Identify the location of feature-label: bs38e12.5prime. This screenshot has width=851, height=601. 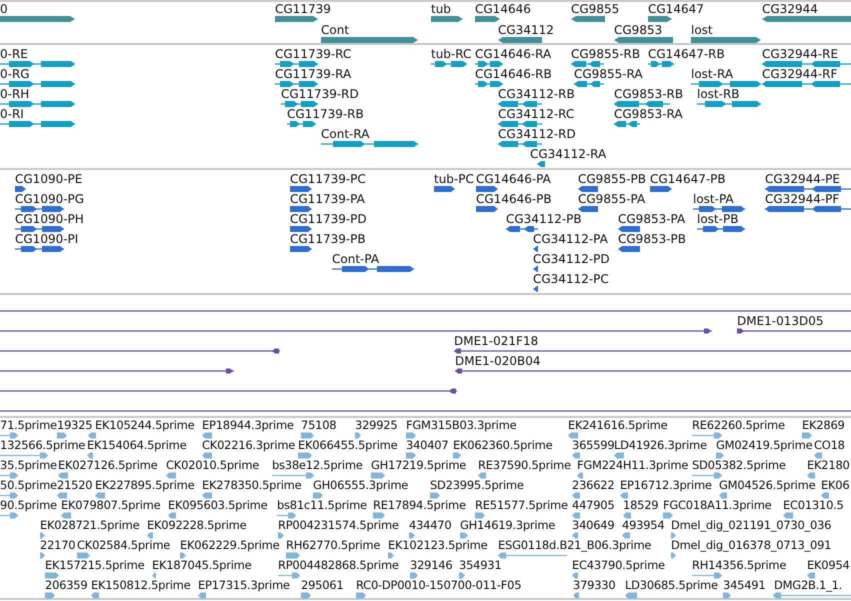
(317, 465).